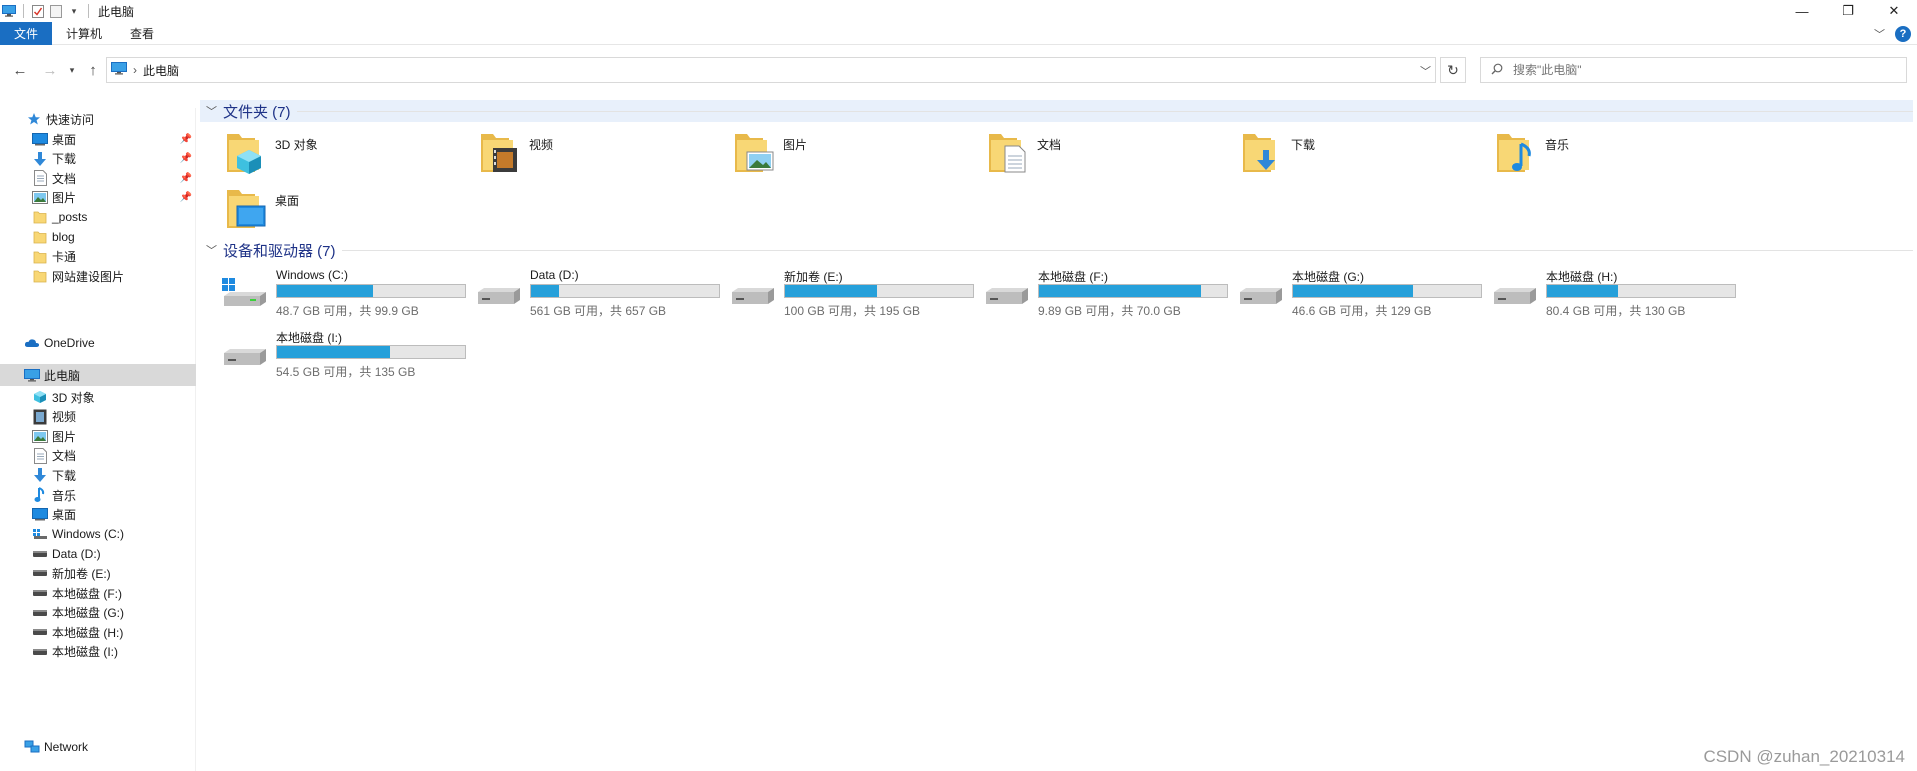 Image resolution: width=1917 pixels, height=771 pixels. What do you see at coordinates (88, 276) in the screenshot?
I see `nav-label: 网站建设图片` at bounding box center [88, 276].